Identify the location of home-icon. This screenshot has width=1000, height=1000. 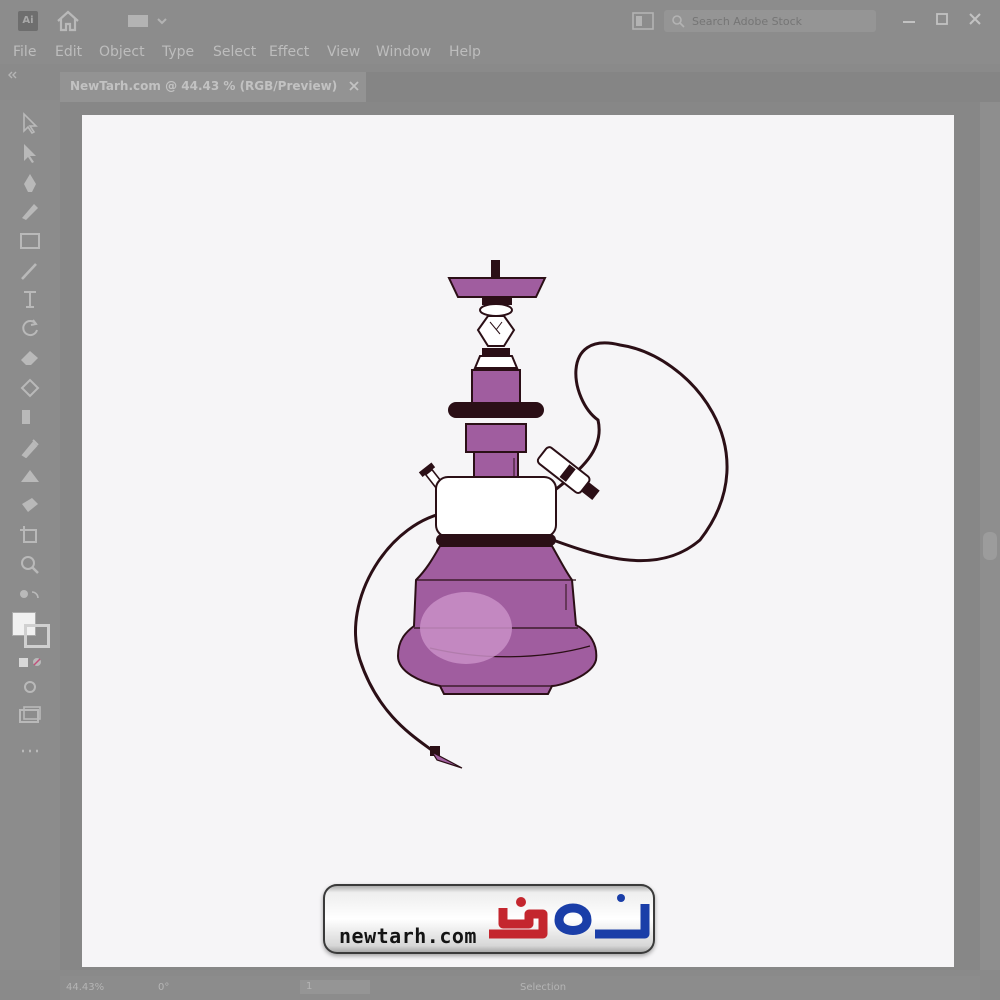
(68, 21).